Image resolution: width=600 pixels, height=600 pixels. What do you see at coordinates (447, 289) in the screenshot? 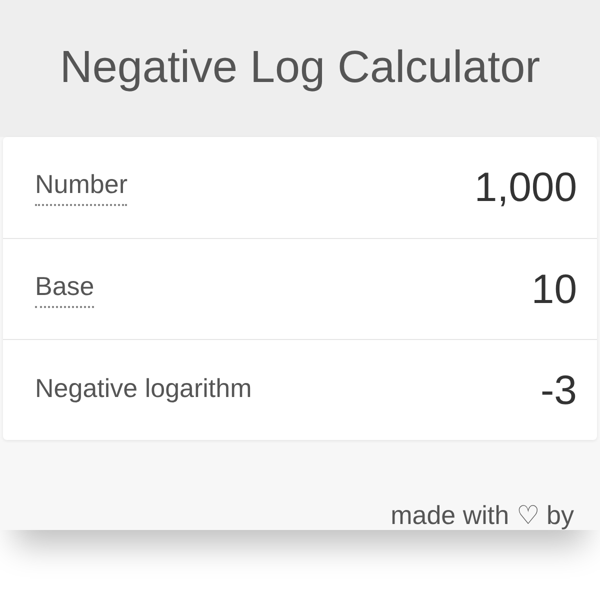
I see `number-input: 10` at bounding box center [447, 289].